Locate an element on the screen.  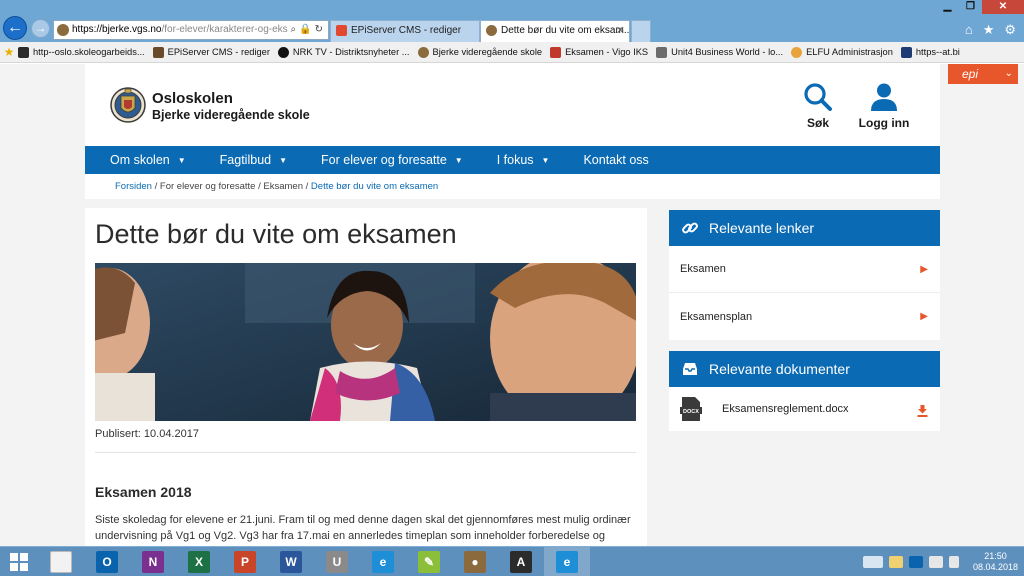
settings-gear-icon: ⚙ is located at coordinates (1010, 30).